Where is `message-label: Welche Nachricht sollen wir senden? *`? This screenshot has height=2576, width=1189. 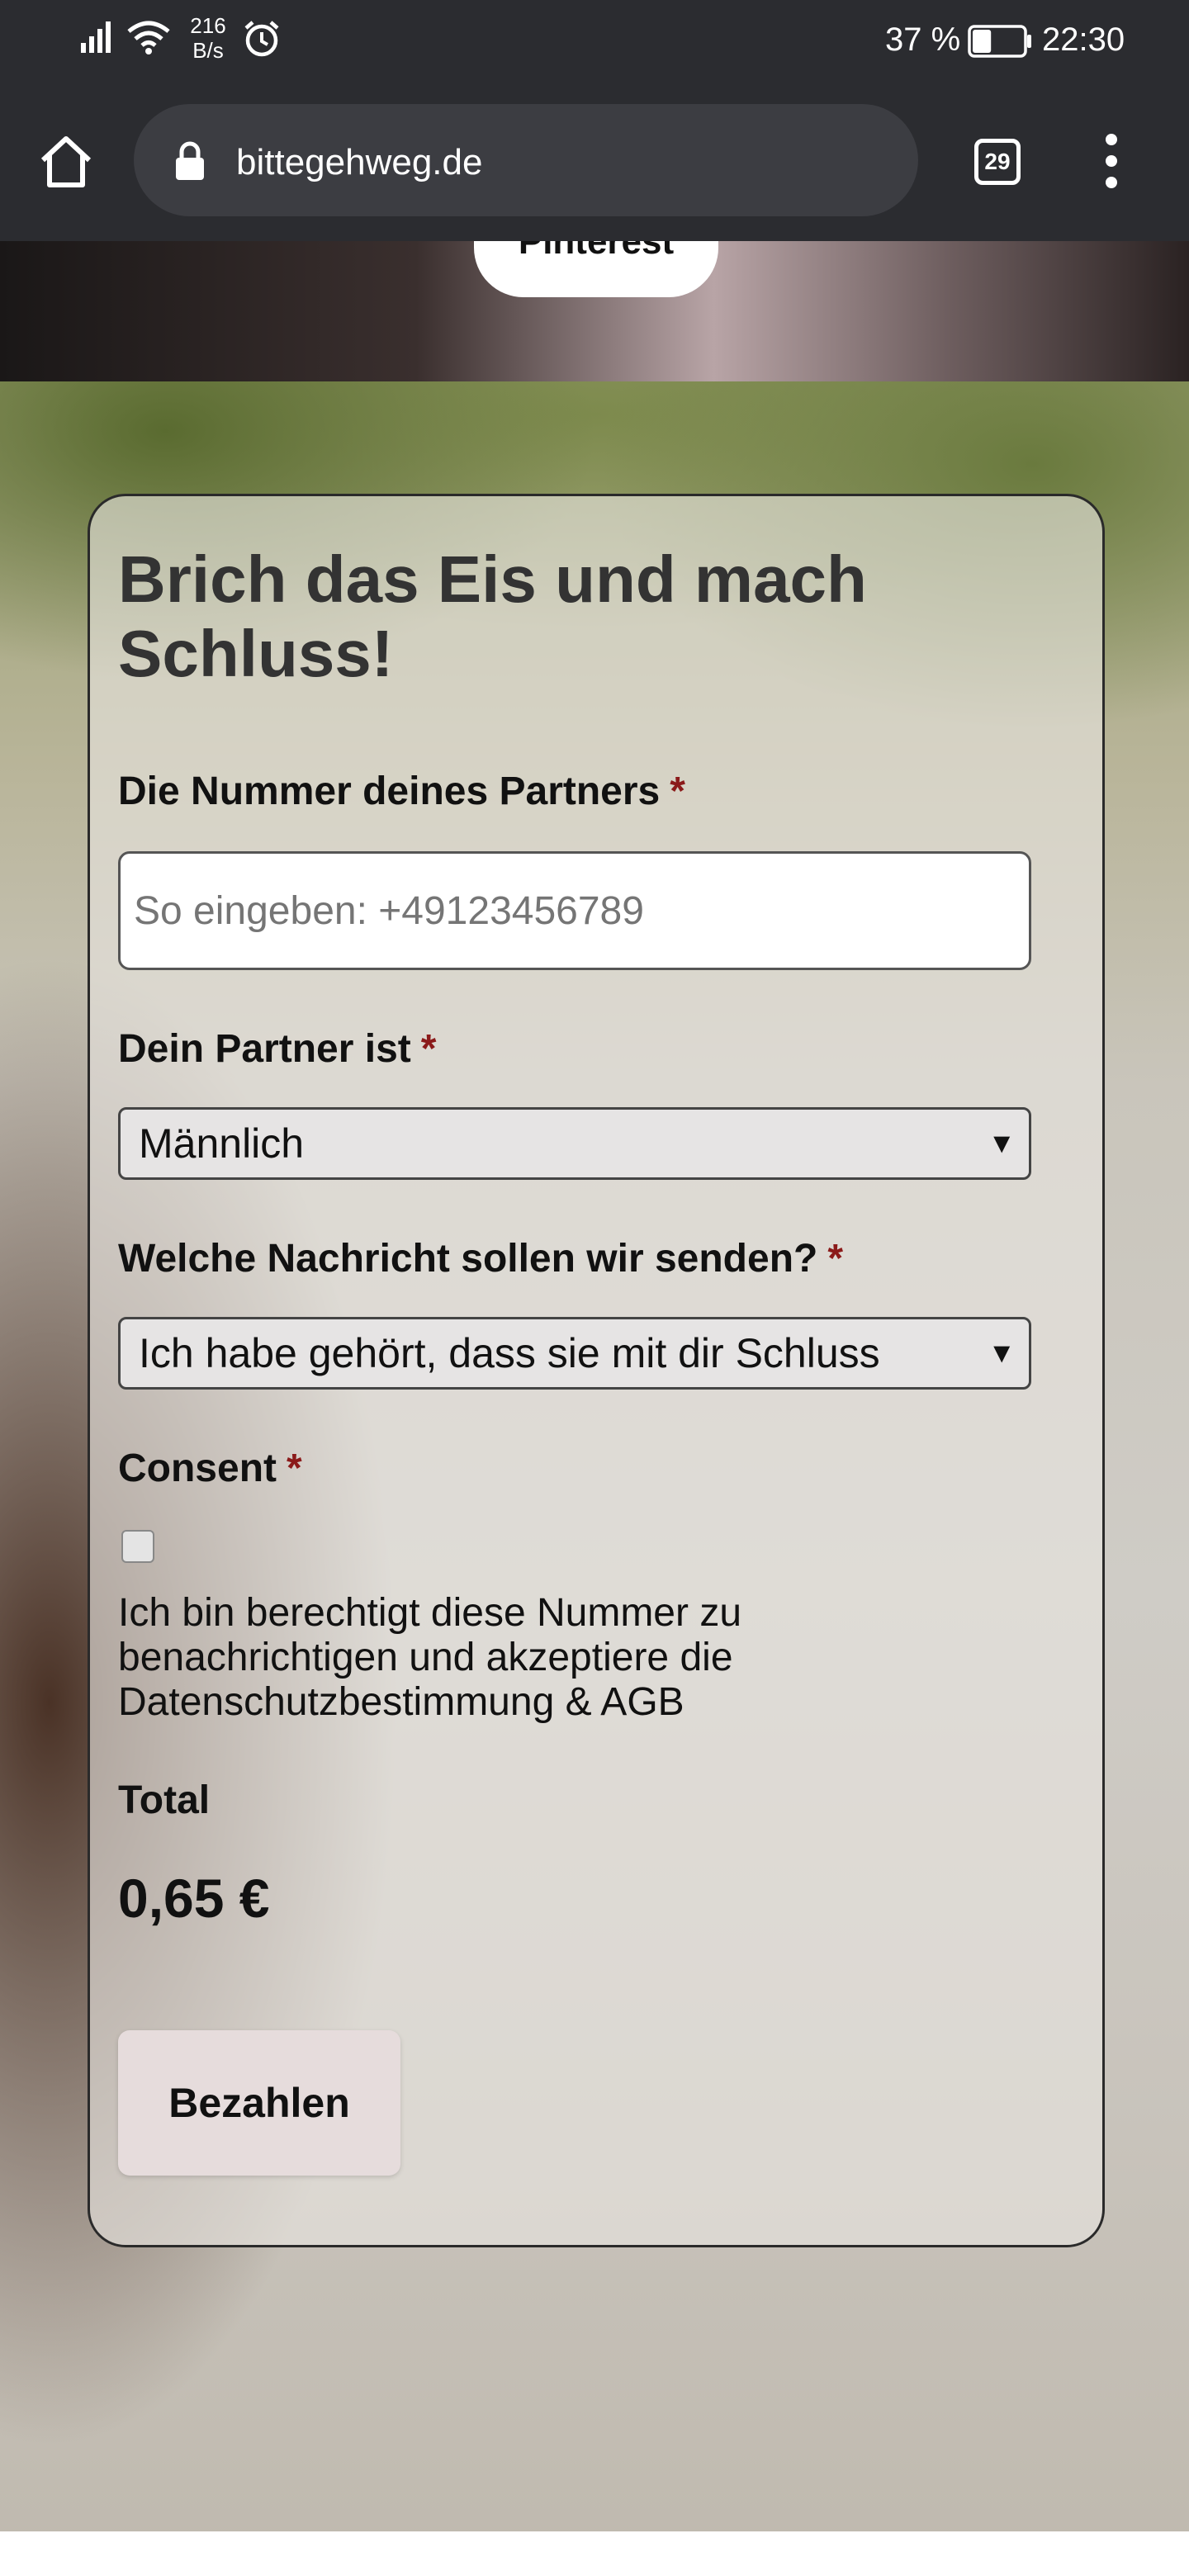
message-label: Welche Nachricht sollen wir senden? * is located at coordinates (480, 1258).